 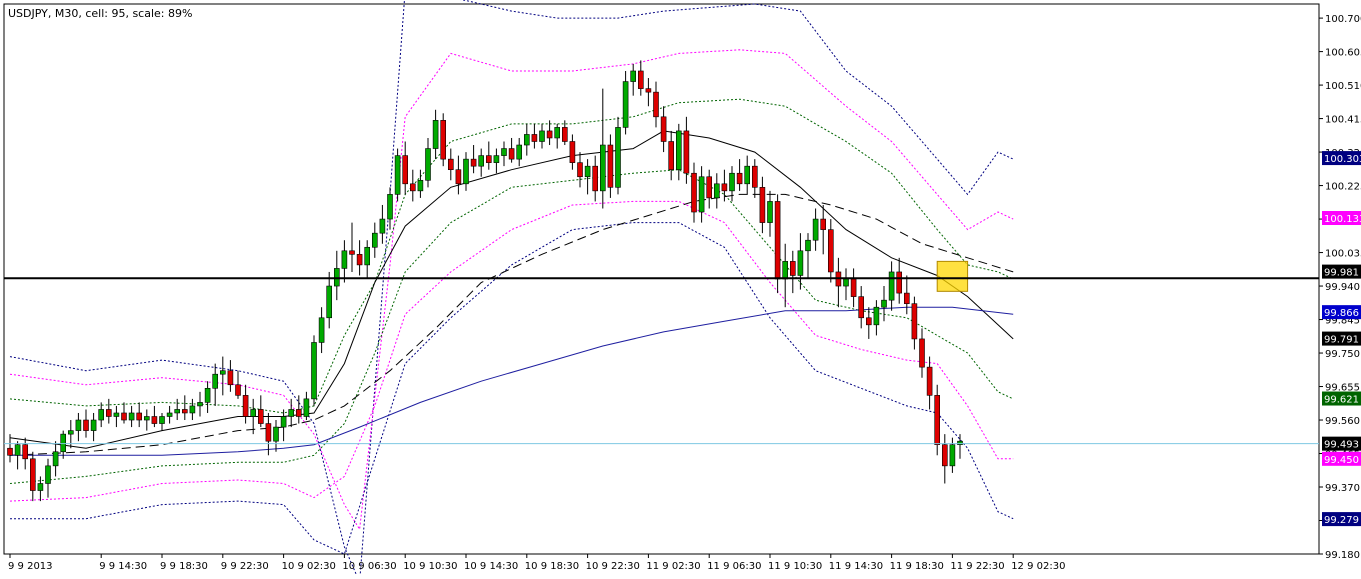 What do you see at coordinates (1342, 287) in the screenshot?
I see `y-tick-label: 99.940` at bounding box center [1342, 287].